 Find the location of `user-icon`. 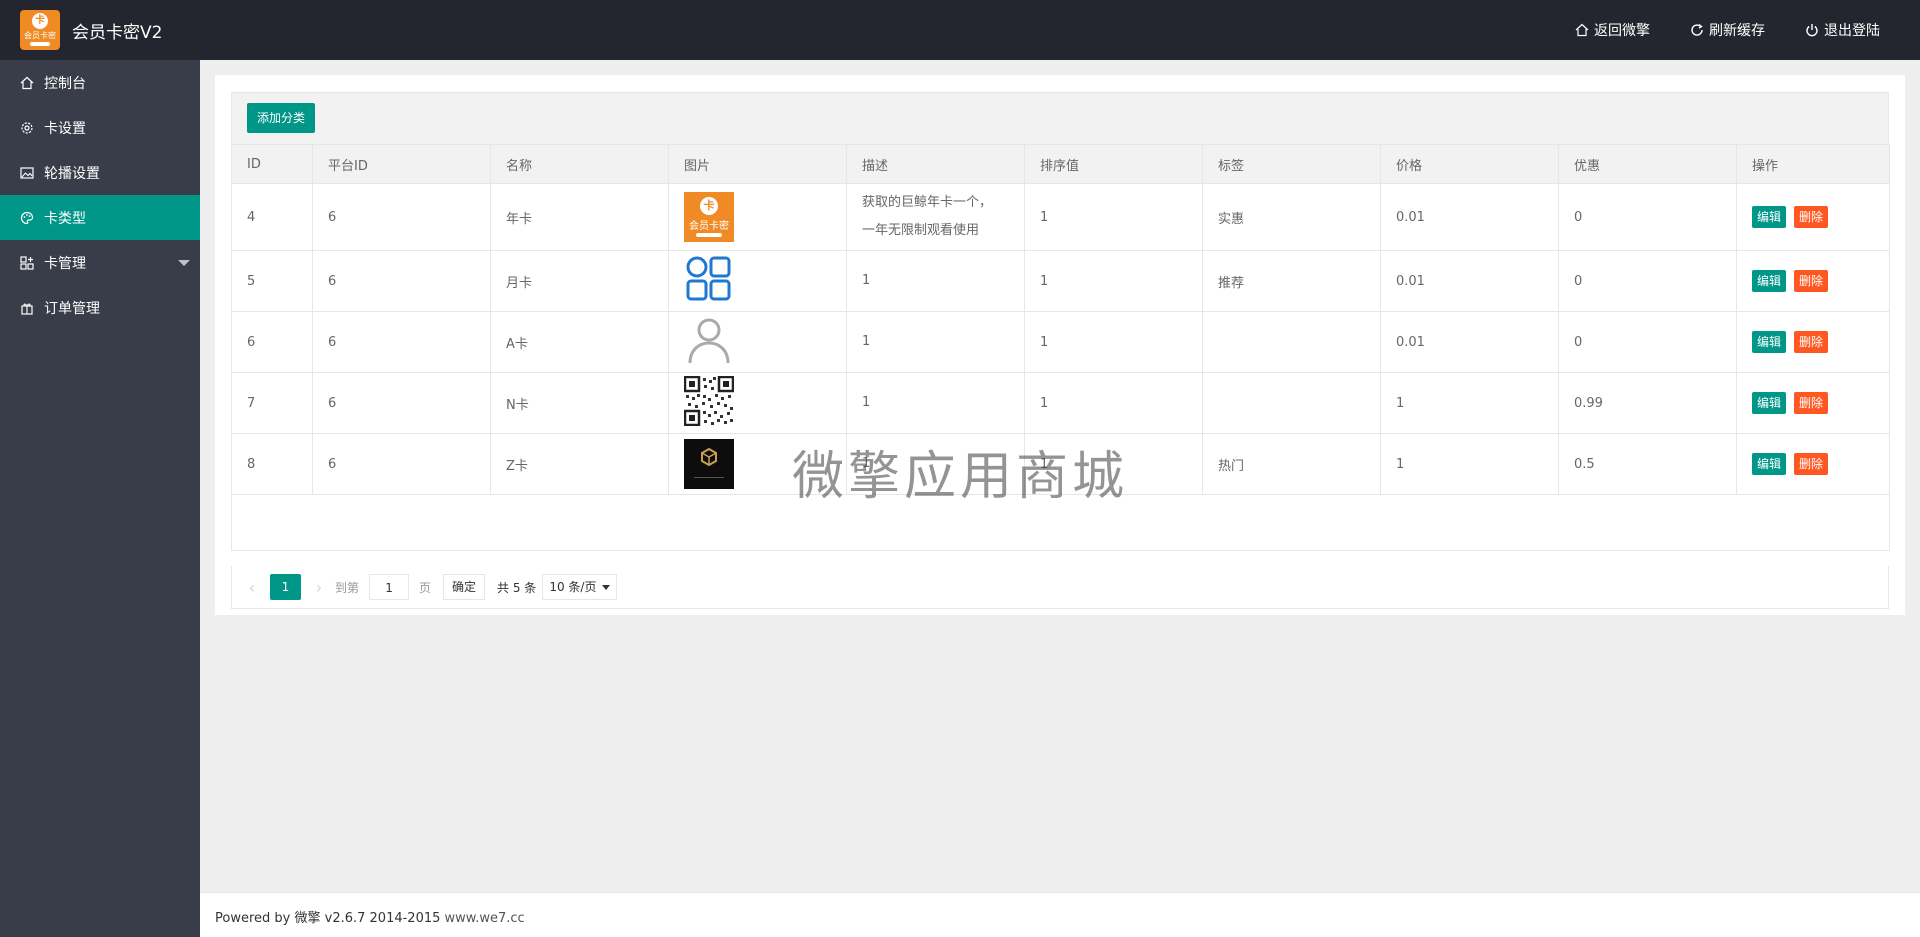

user-icon is located at coordinates (709, 340).